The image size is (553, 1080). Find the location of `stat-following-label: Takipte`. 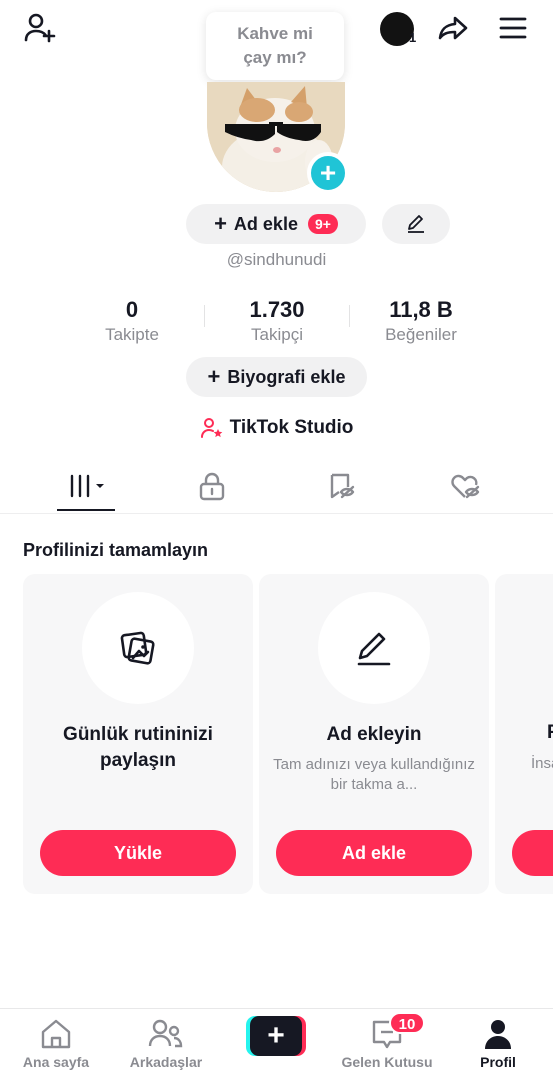

stat-following-label: Takipte is located at coordinates (132, 334).